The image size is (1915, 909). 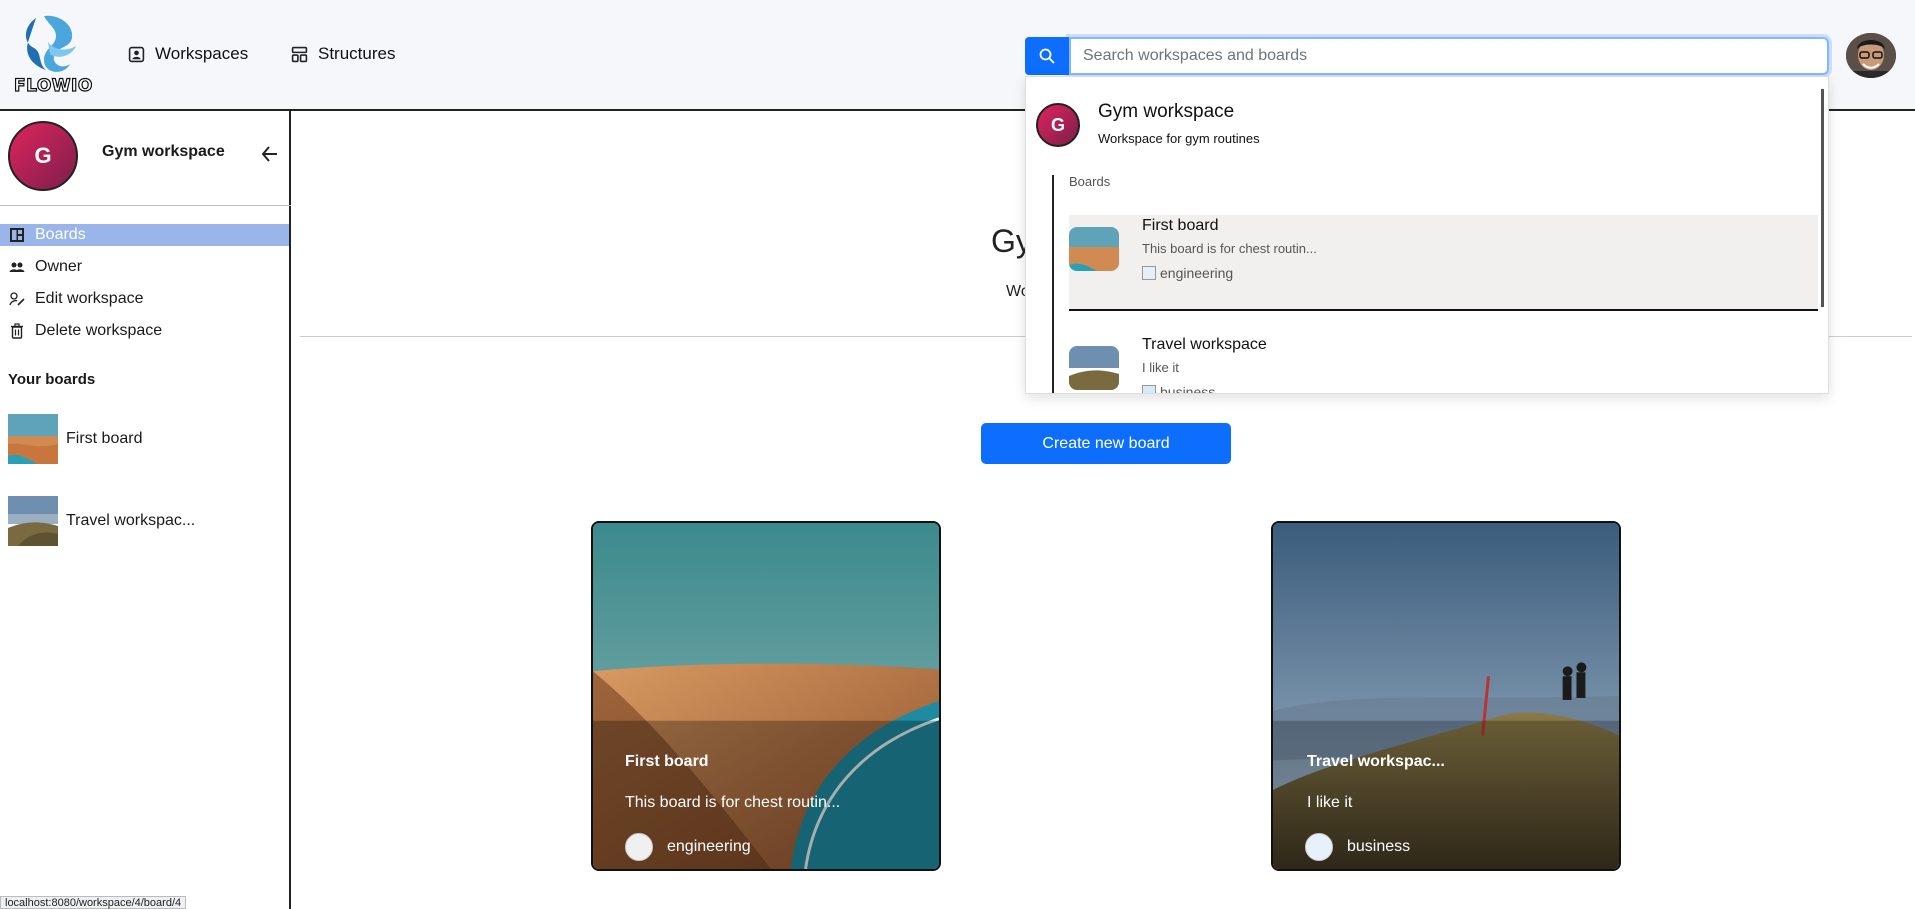 I want to click on search-icon, so click(x=1047, y=56).